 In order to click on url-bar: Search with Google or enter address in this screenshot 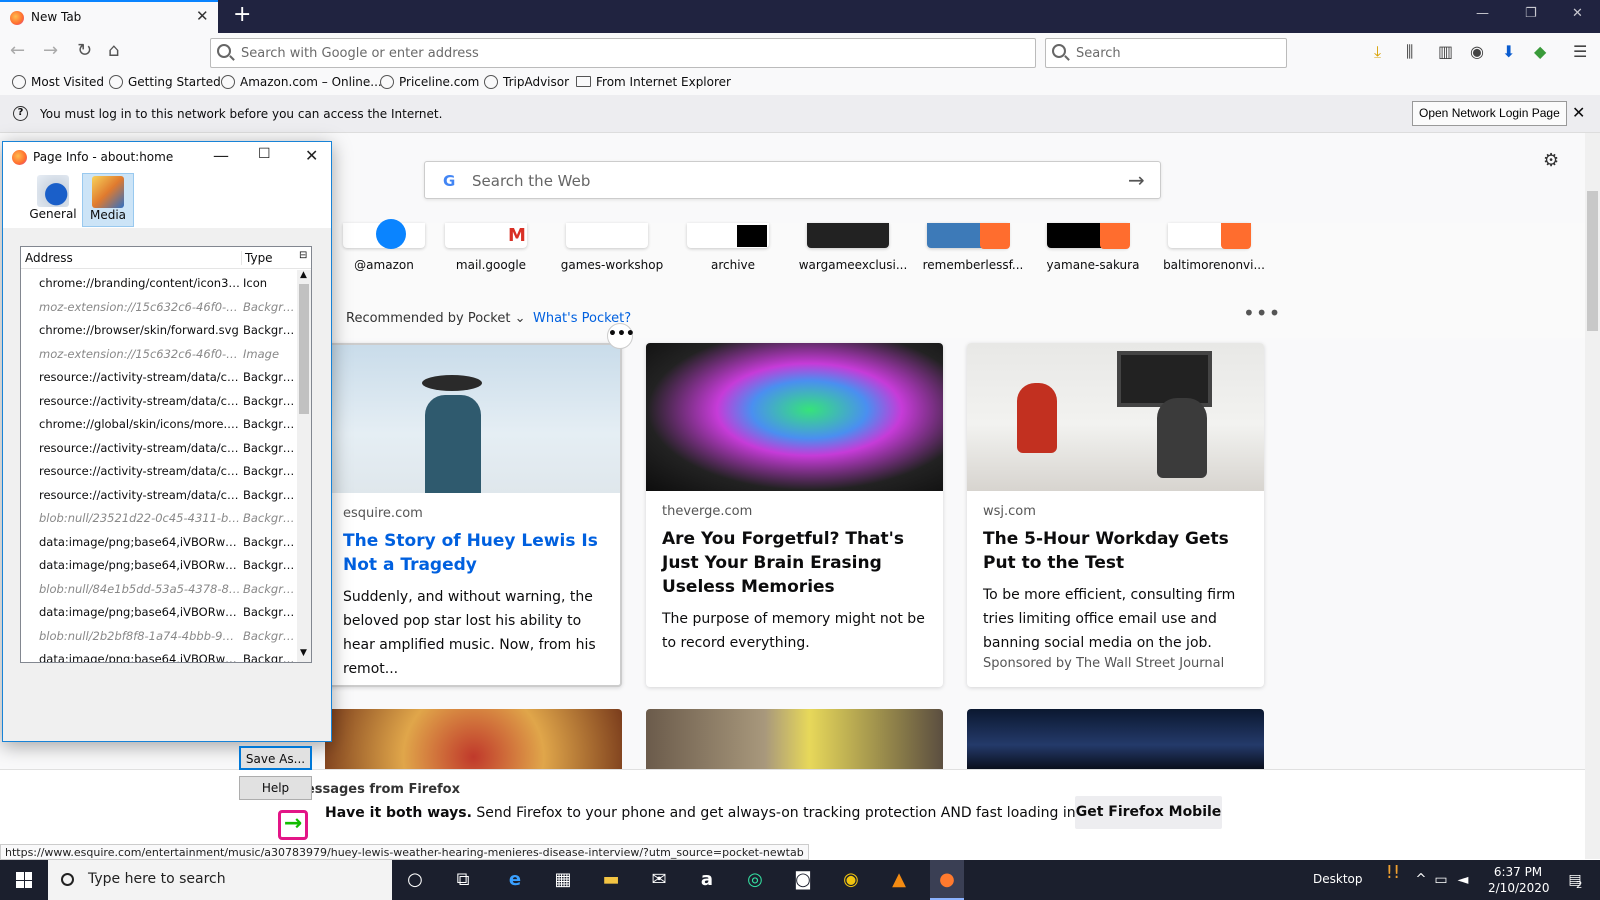, I will do `click(623, 53)`.